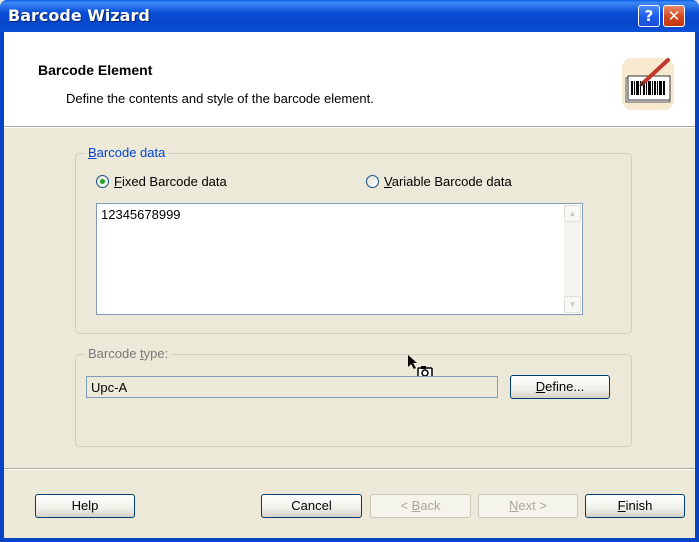 This screenshot has width=699, height=542. Describe the element at coordinates (674, 16) in the screenshot. I see `close-button: ✕` at that location.